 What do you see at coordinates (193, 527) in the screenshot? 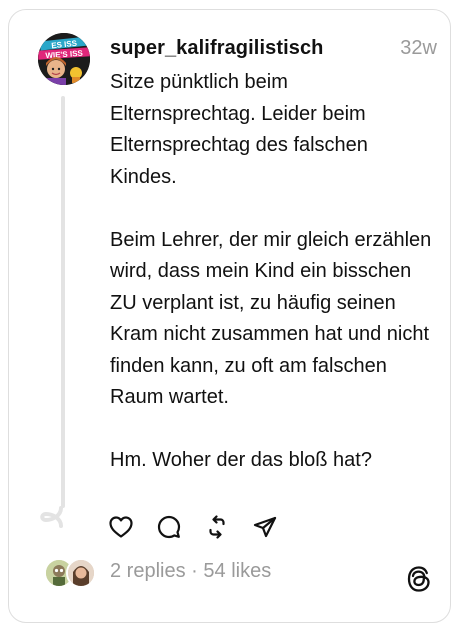
I see `action-bar` at bounding box center [193, 527].